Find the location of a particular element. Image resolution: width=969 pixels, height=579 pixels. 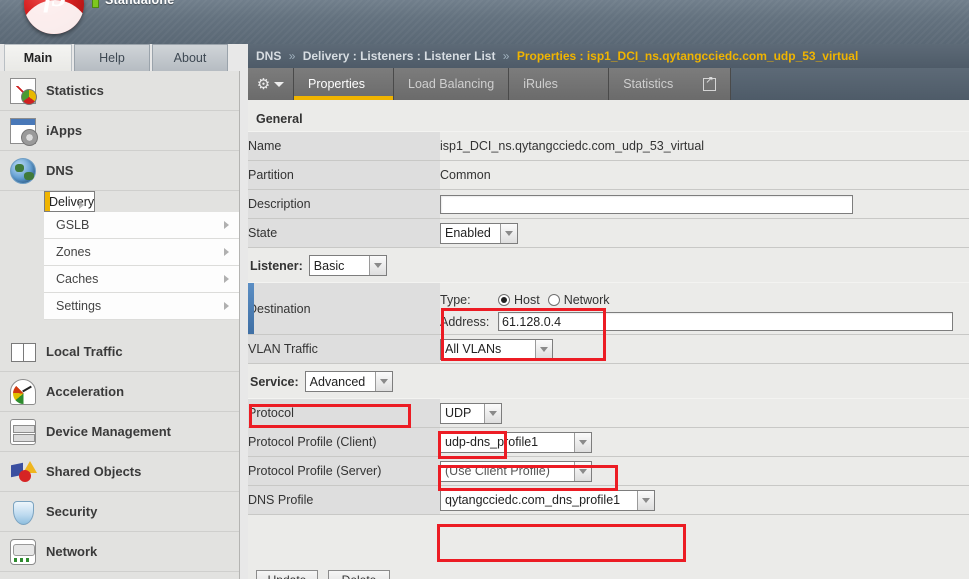

sidebar-item-local-traffic: Local Traffic is located at coordinates (119, 352).